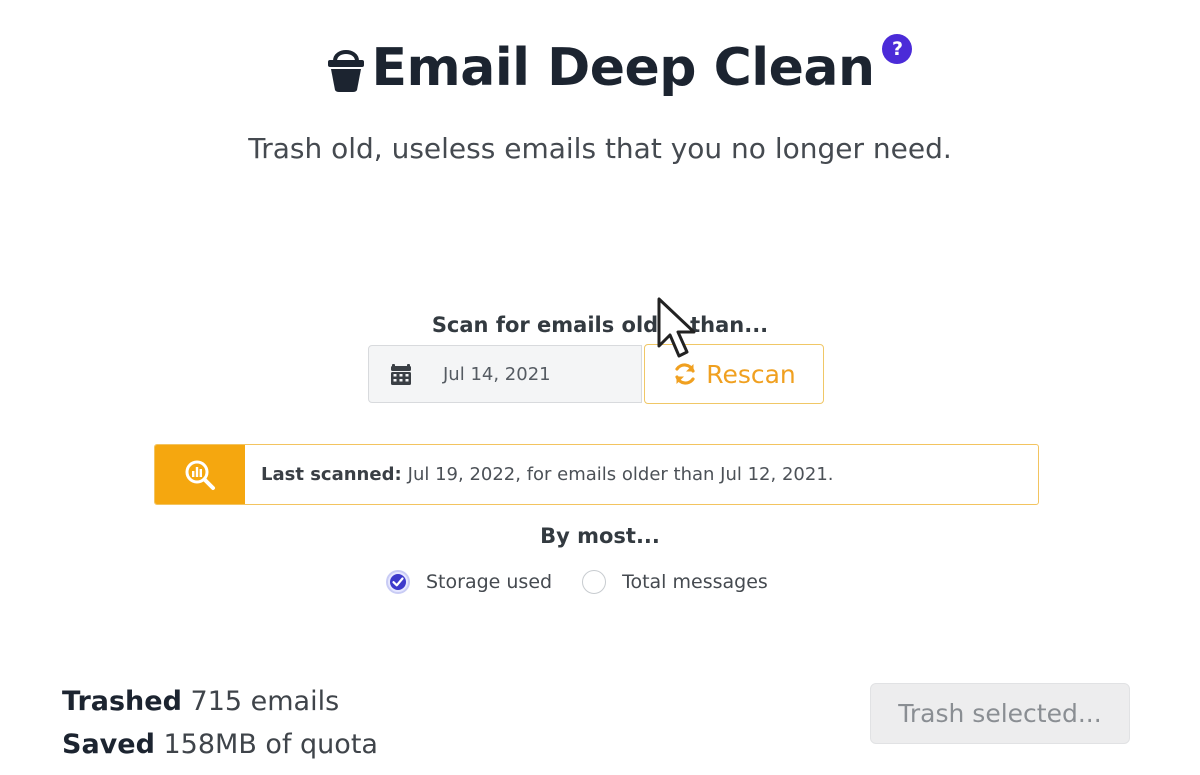  What do you see at coordinates (685, 374) in the screenshot?
I see `refresh-icon` at bounding box center [685, 374].